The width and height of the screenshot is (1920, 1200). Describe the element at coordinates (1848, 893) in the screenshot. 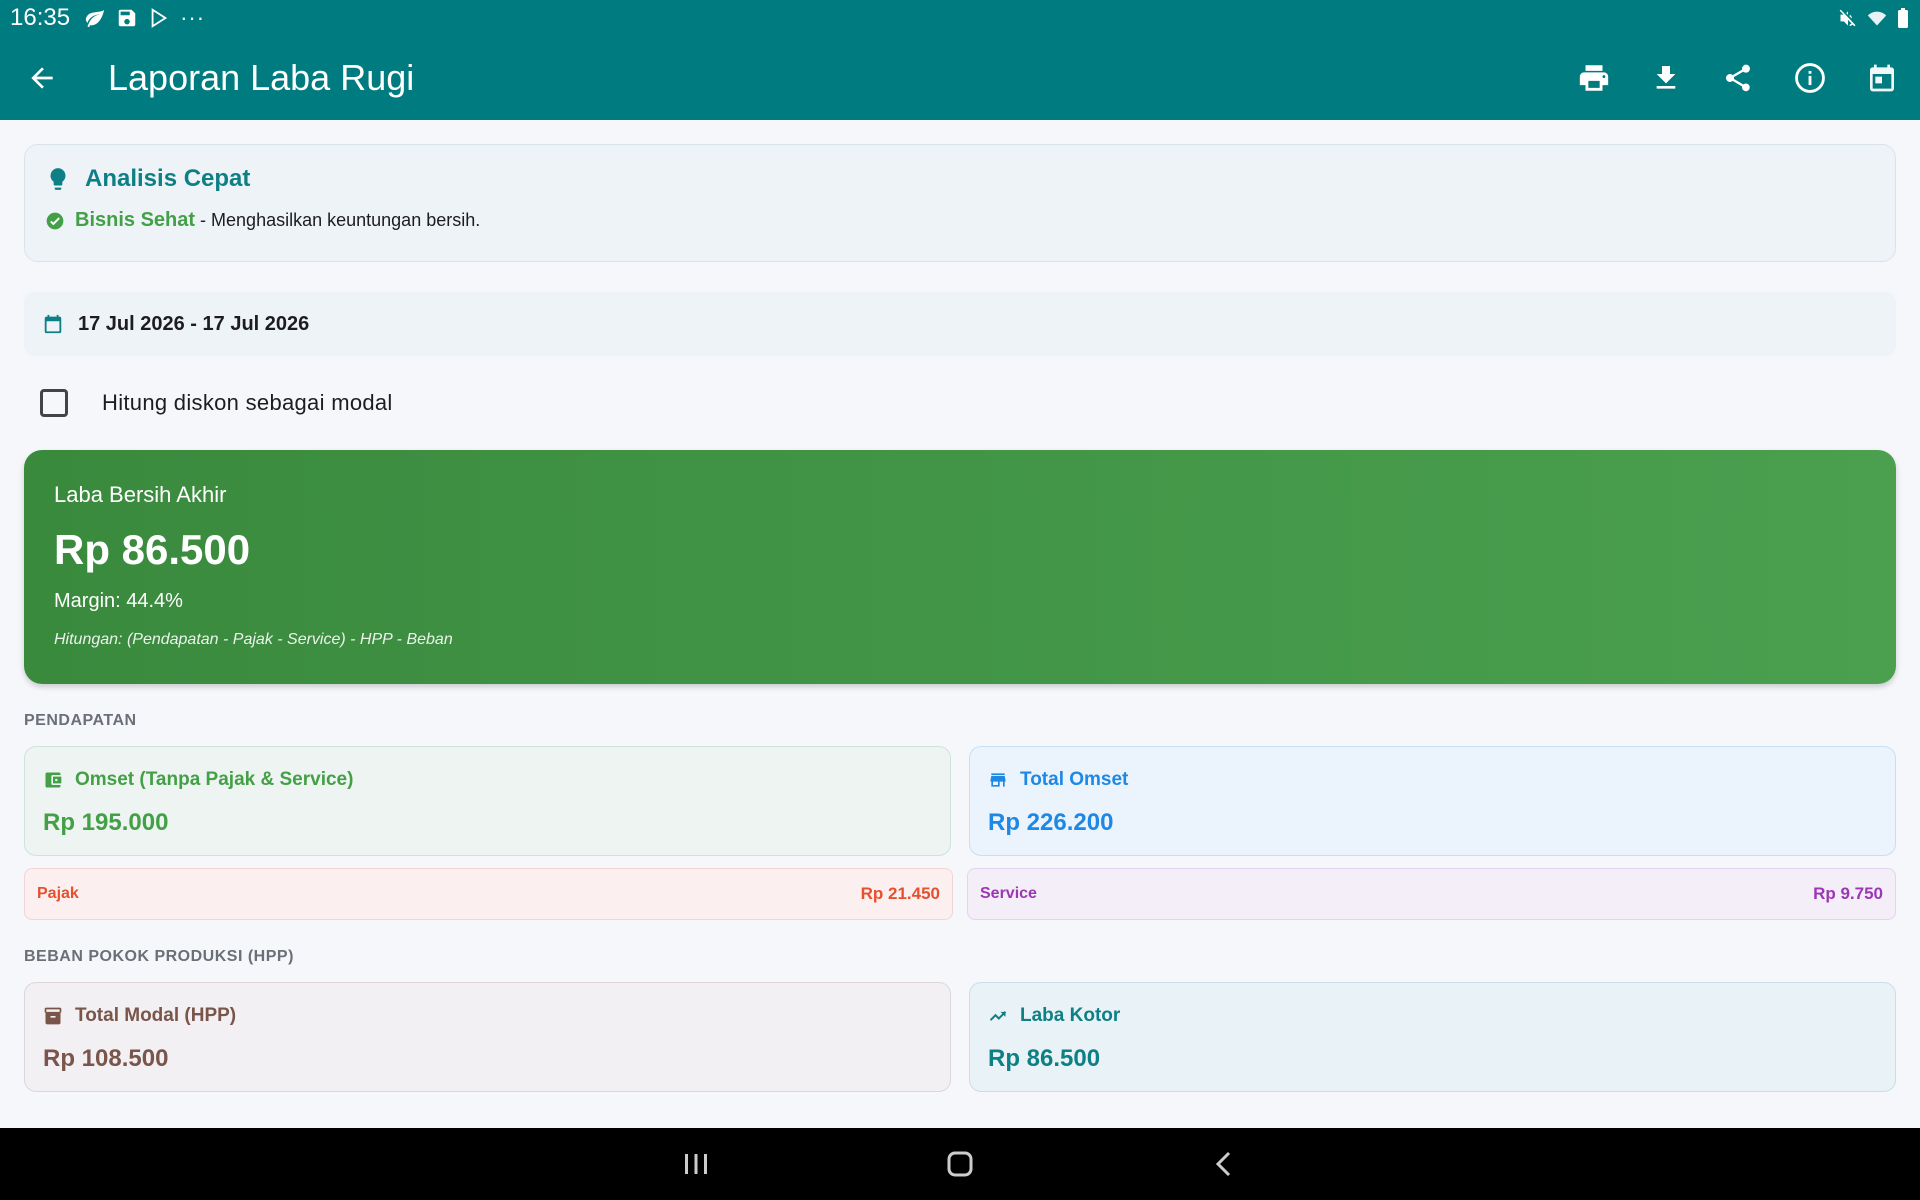

I see `service-value: Rp 9.750` at that location.